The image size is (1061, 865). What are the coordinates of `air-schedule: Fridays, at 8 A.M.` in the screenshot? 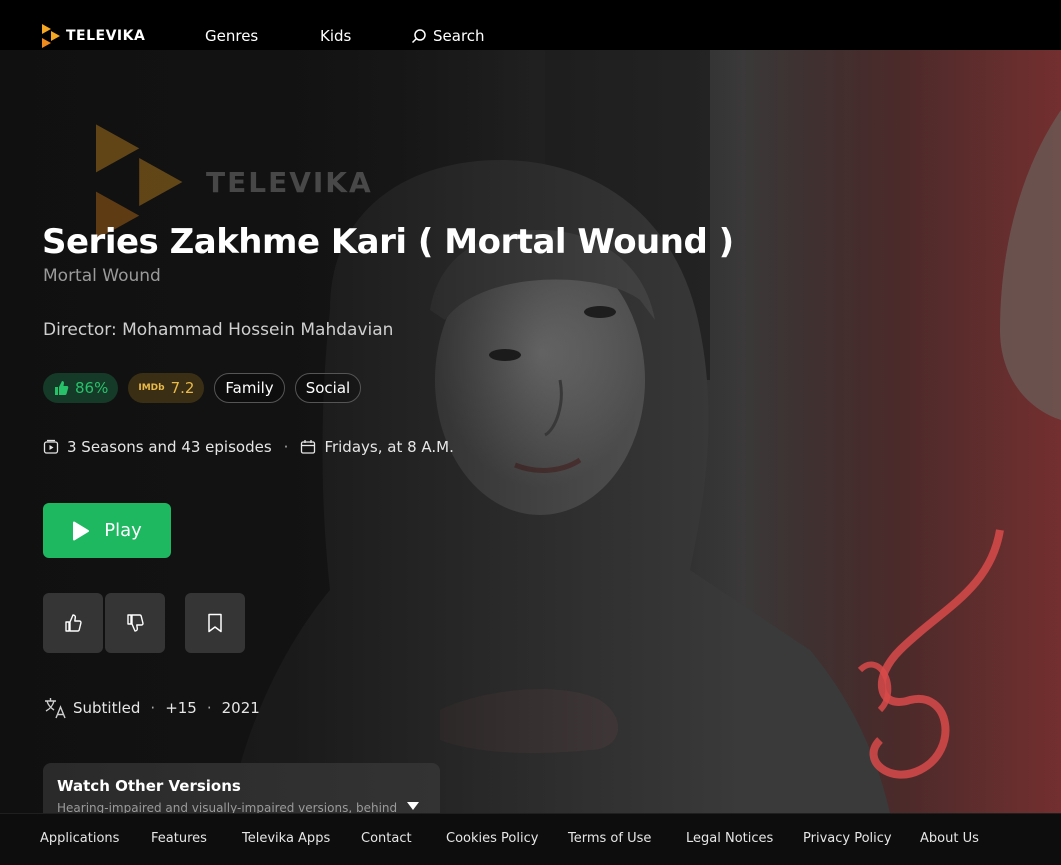 It's located at (389, 447).